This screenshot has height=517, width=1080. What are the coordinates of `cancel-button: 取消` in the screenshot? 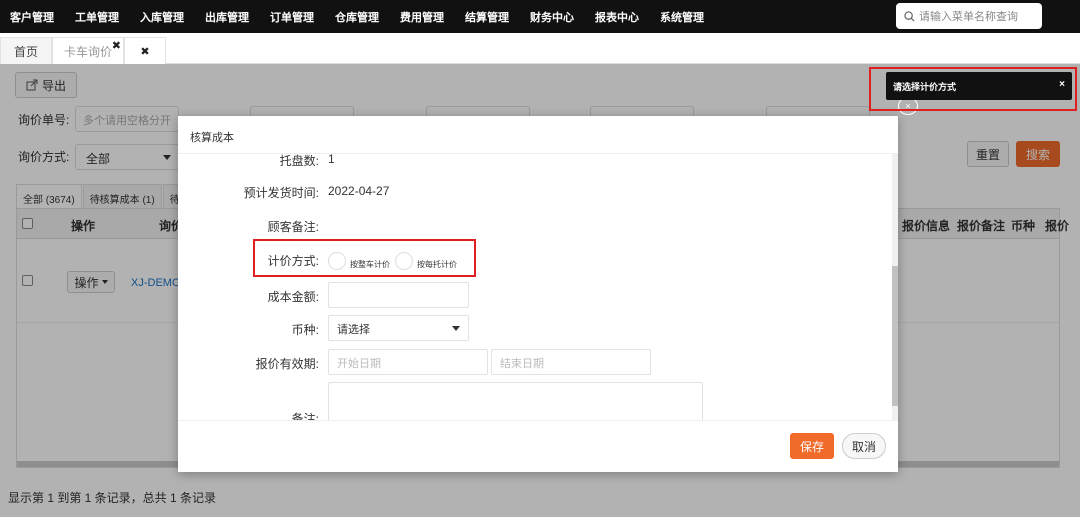 It's located at (864, 446).